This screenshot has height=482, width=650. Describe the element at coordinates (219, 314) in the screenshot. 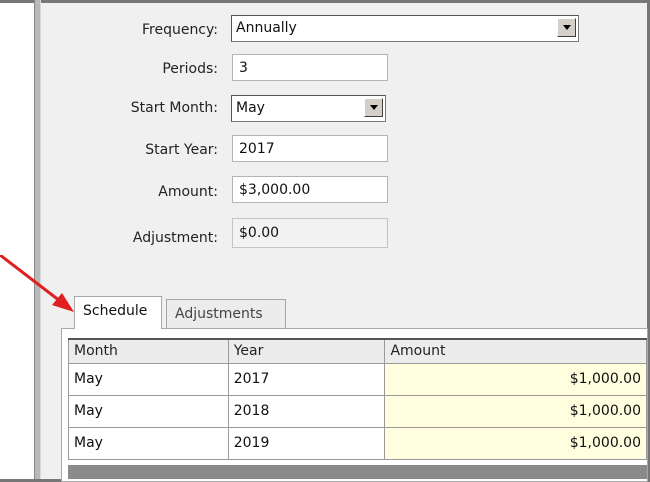

I see `tab-adjustments-label: Adjustments` at that location.